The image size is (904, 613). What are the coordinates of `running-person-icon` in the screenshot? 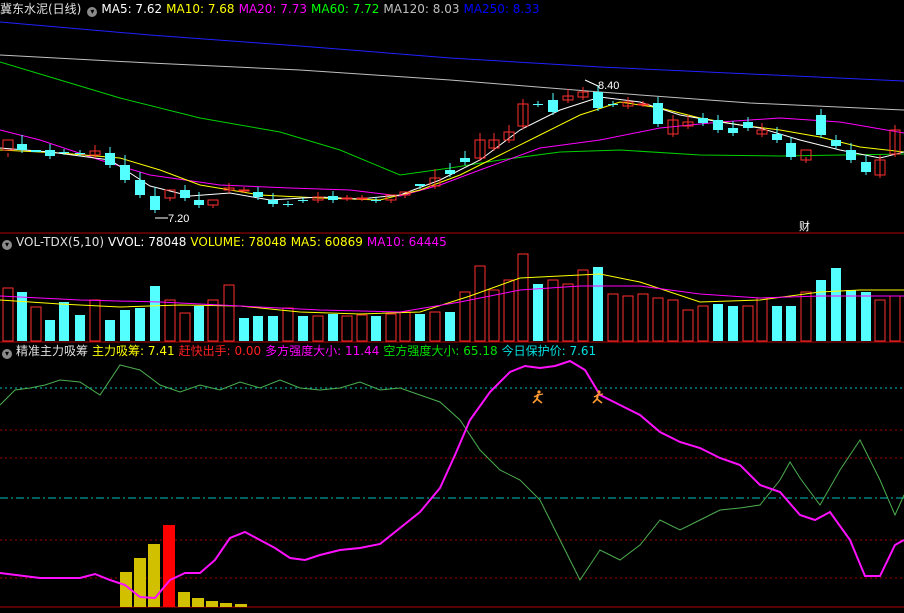 It's located at (538, 397).